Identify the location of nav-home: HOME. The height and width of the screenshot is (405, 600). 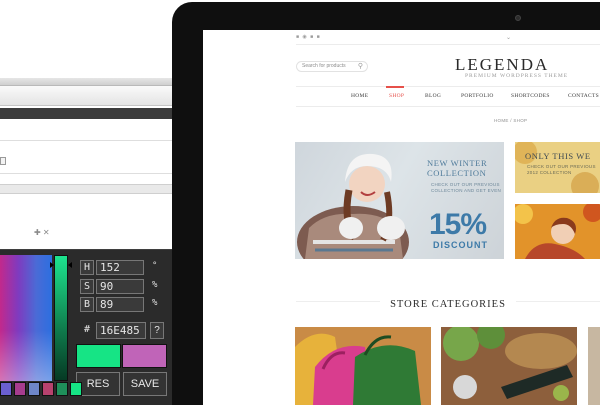
(359, 96).